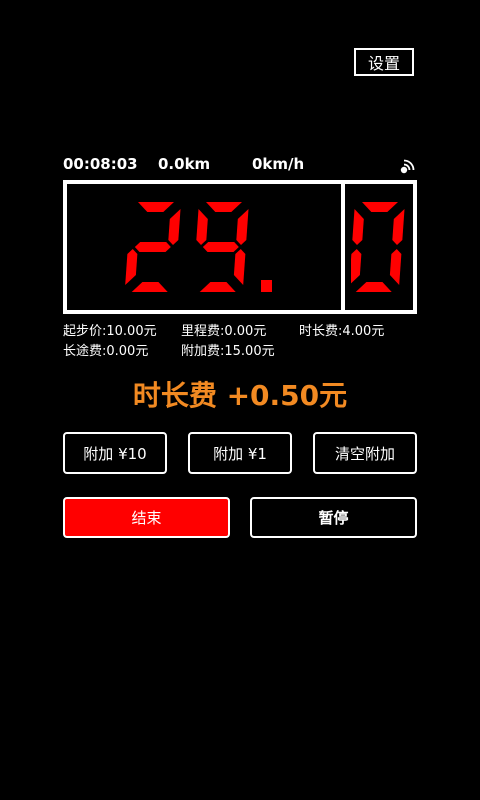 The image size is (480, 800). Describe the element at coordinates (146, 517) in the screenshot. I see `end-trip-button: 结束` at that location.